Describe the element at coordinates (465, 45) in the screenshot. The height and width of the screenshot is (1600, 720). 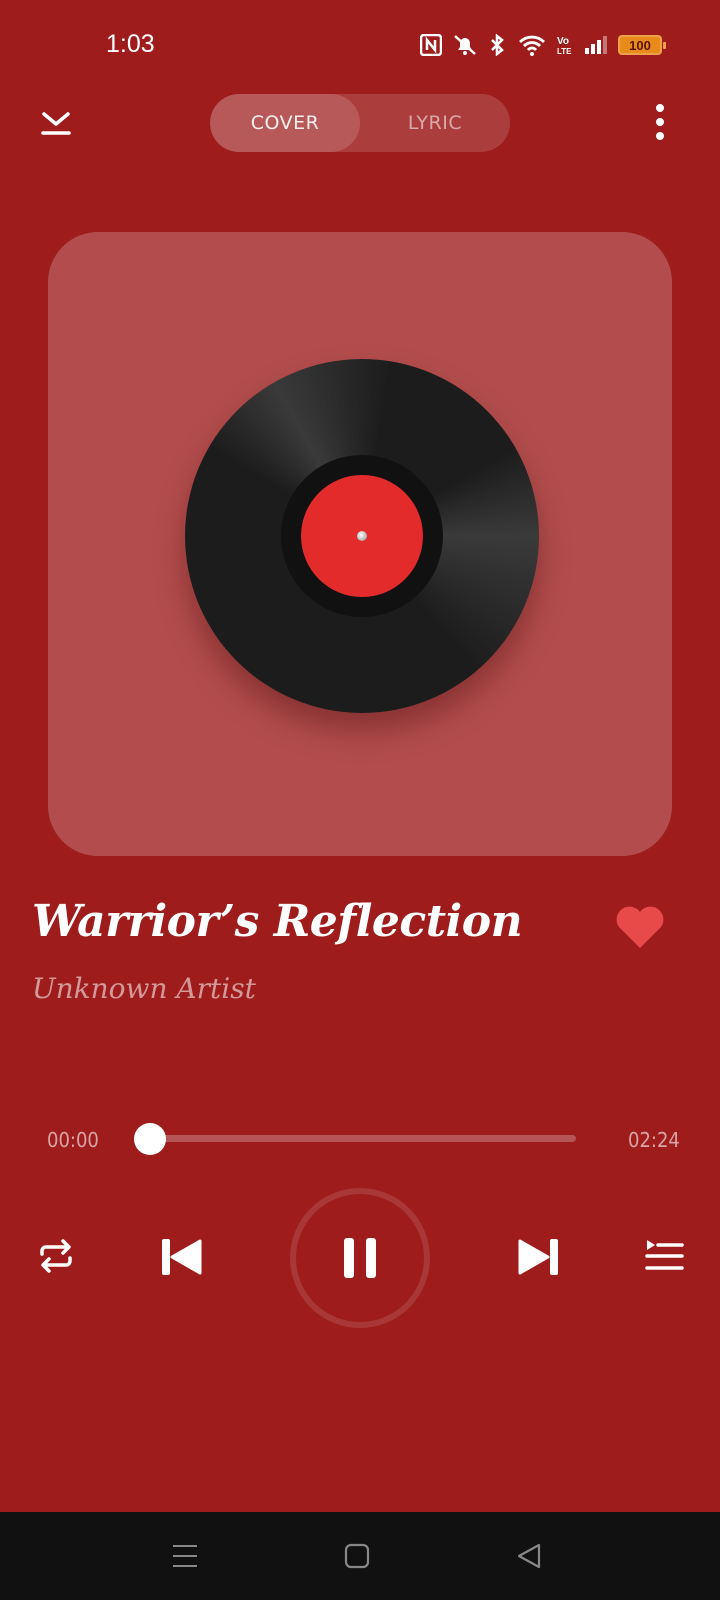
I see `mute-icon` at that location.